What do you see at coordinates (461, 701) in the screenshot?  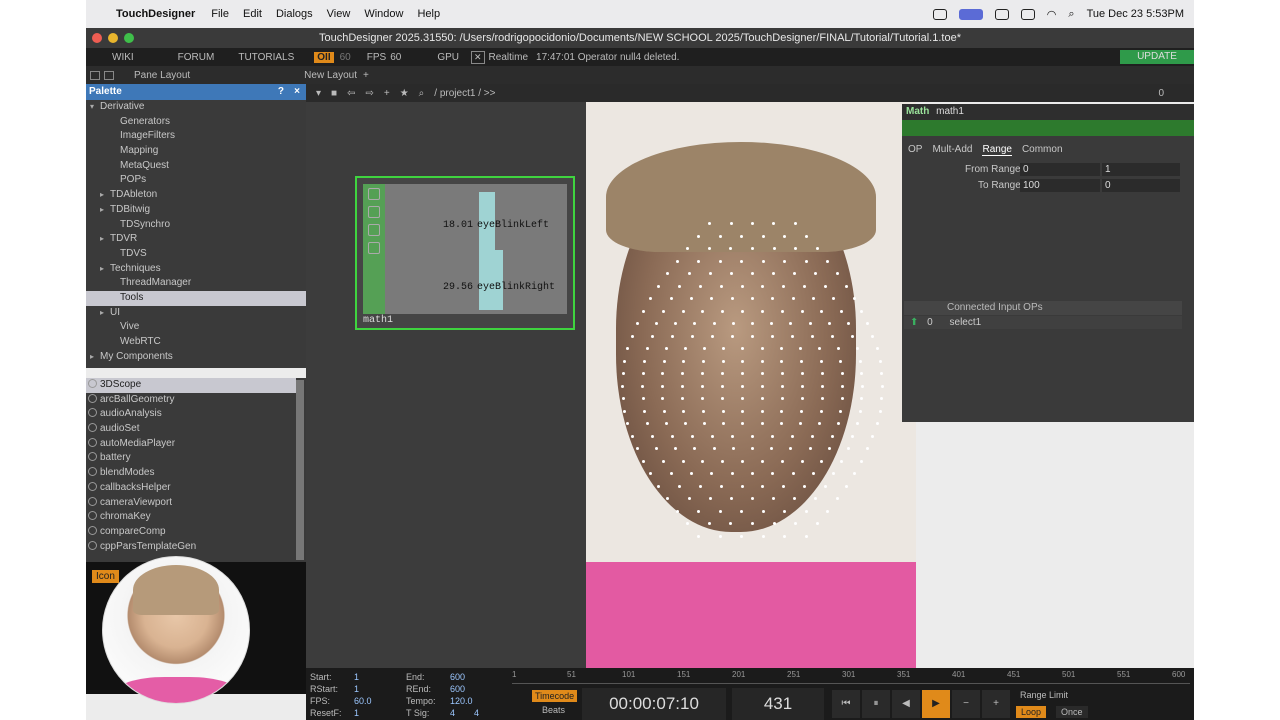 I see `tempo-value: 120.0` at bounding box center [461, 701].